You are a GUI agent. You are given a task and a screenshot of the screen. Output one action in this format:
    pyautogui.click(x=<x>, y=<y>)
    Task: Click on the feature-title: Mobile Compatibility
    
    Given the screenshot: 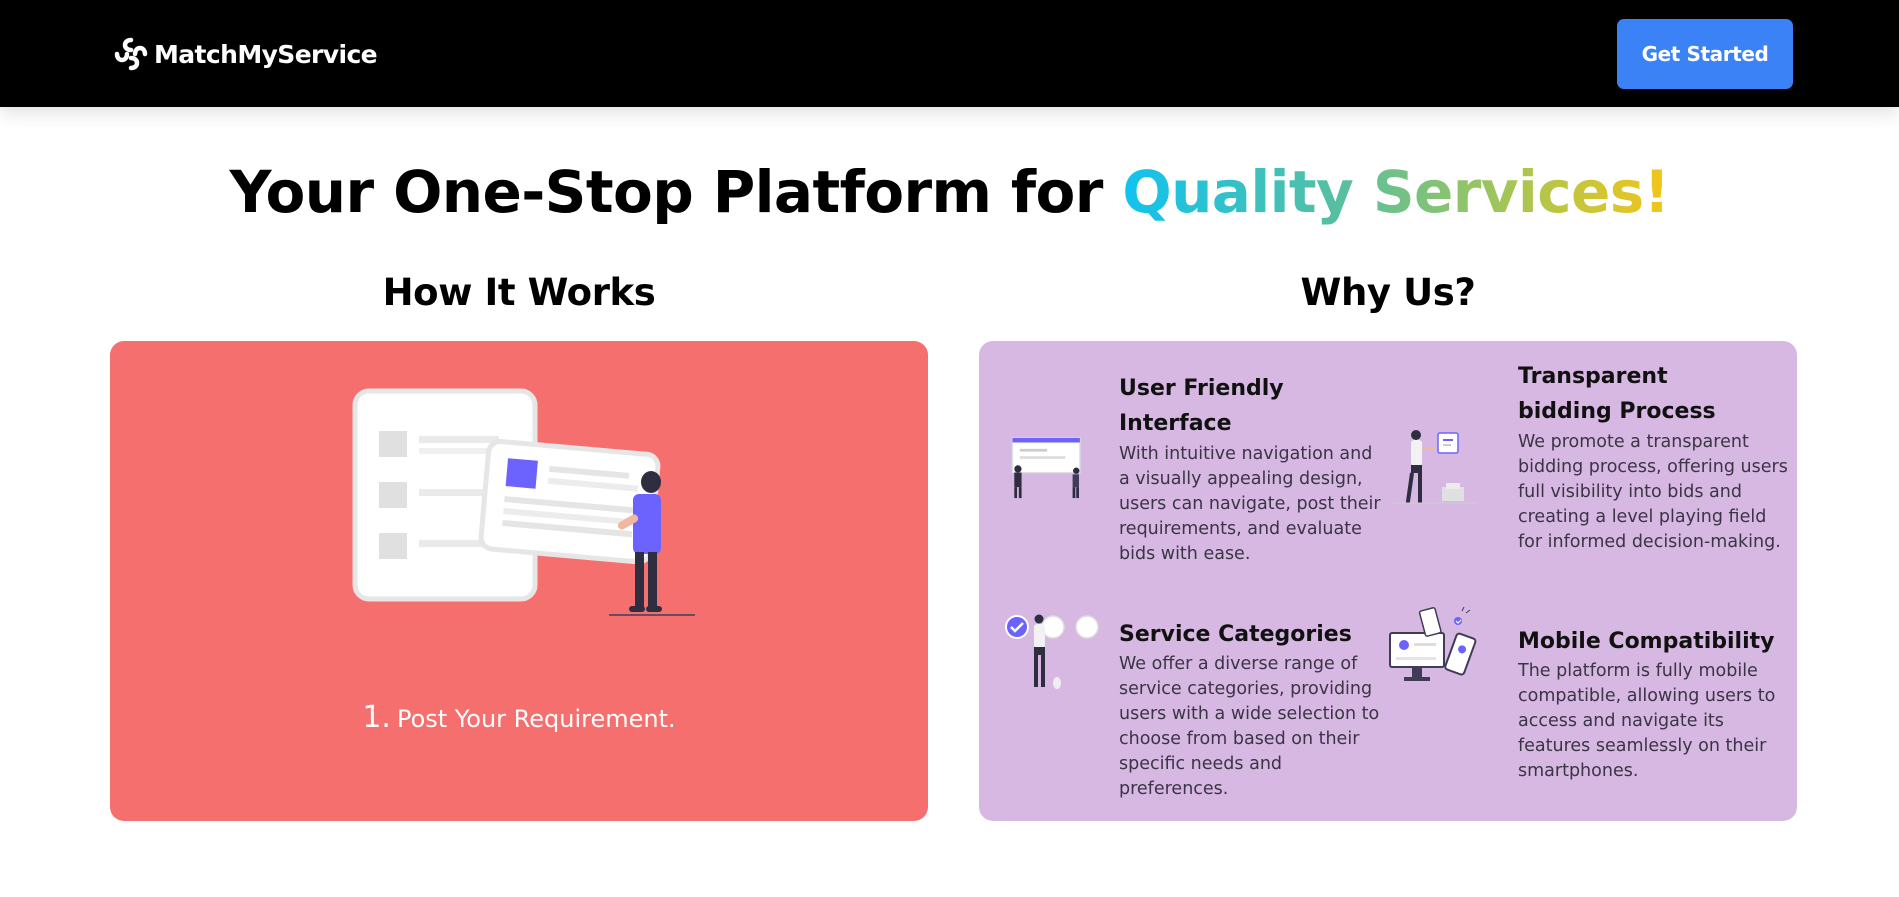 What is the action you would take?
    pyautogui.click(x=1646, y=641)
    